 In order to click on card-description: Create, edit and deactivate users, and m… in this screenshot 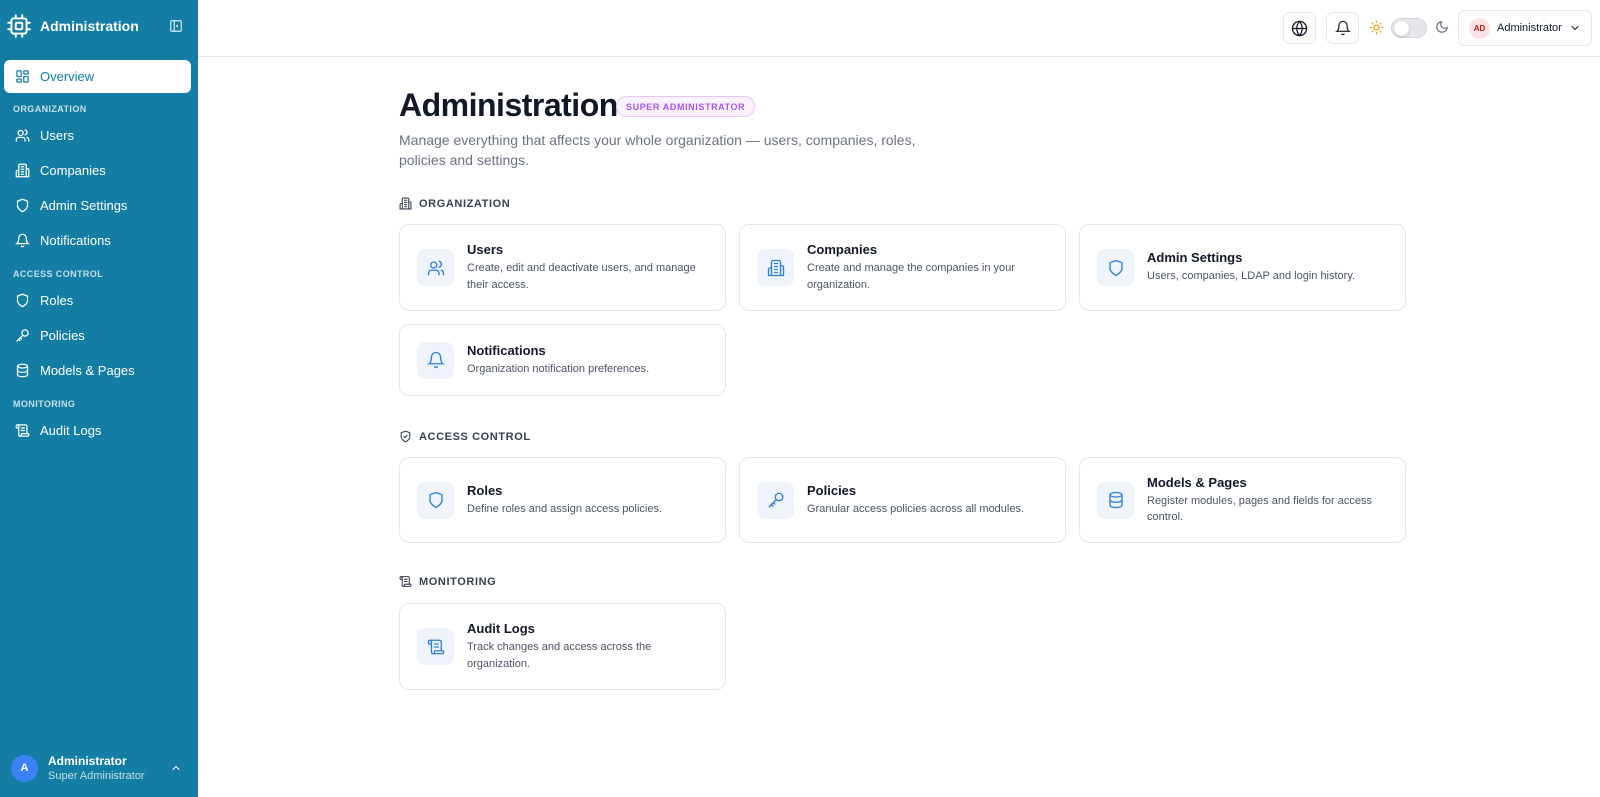, I will do `click(581, 276)`.